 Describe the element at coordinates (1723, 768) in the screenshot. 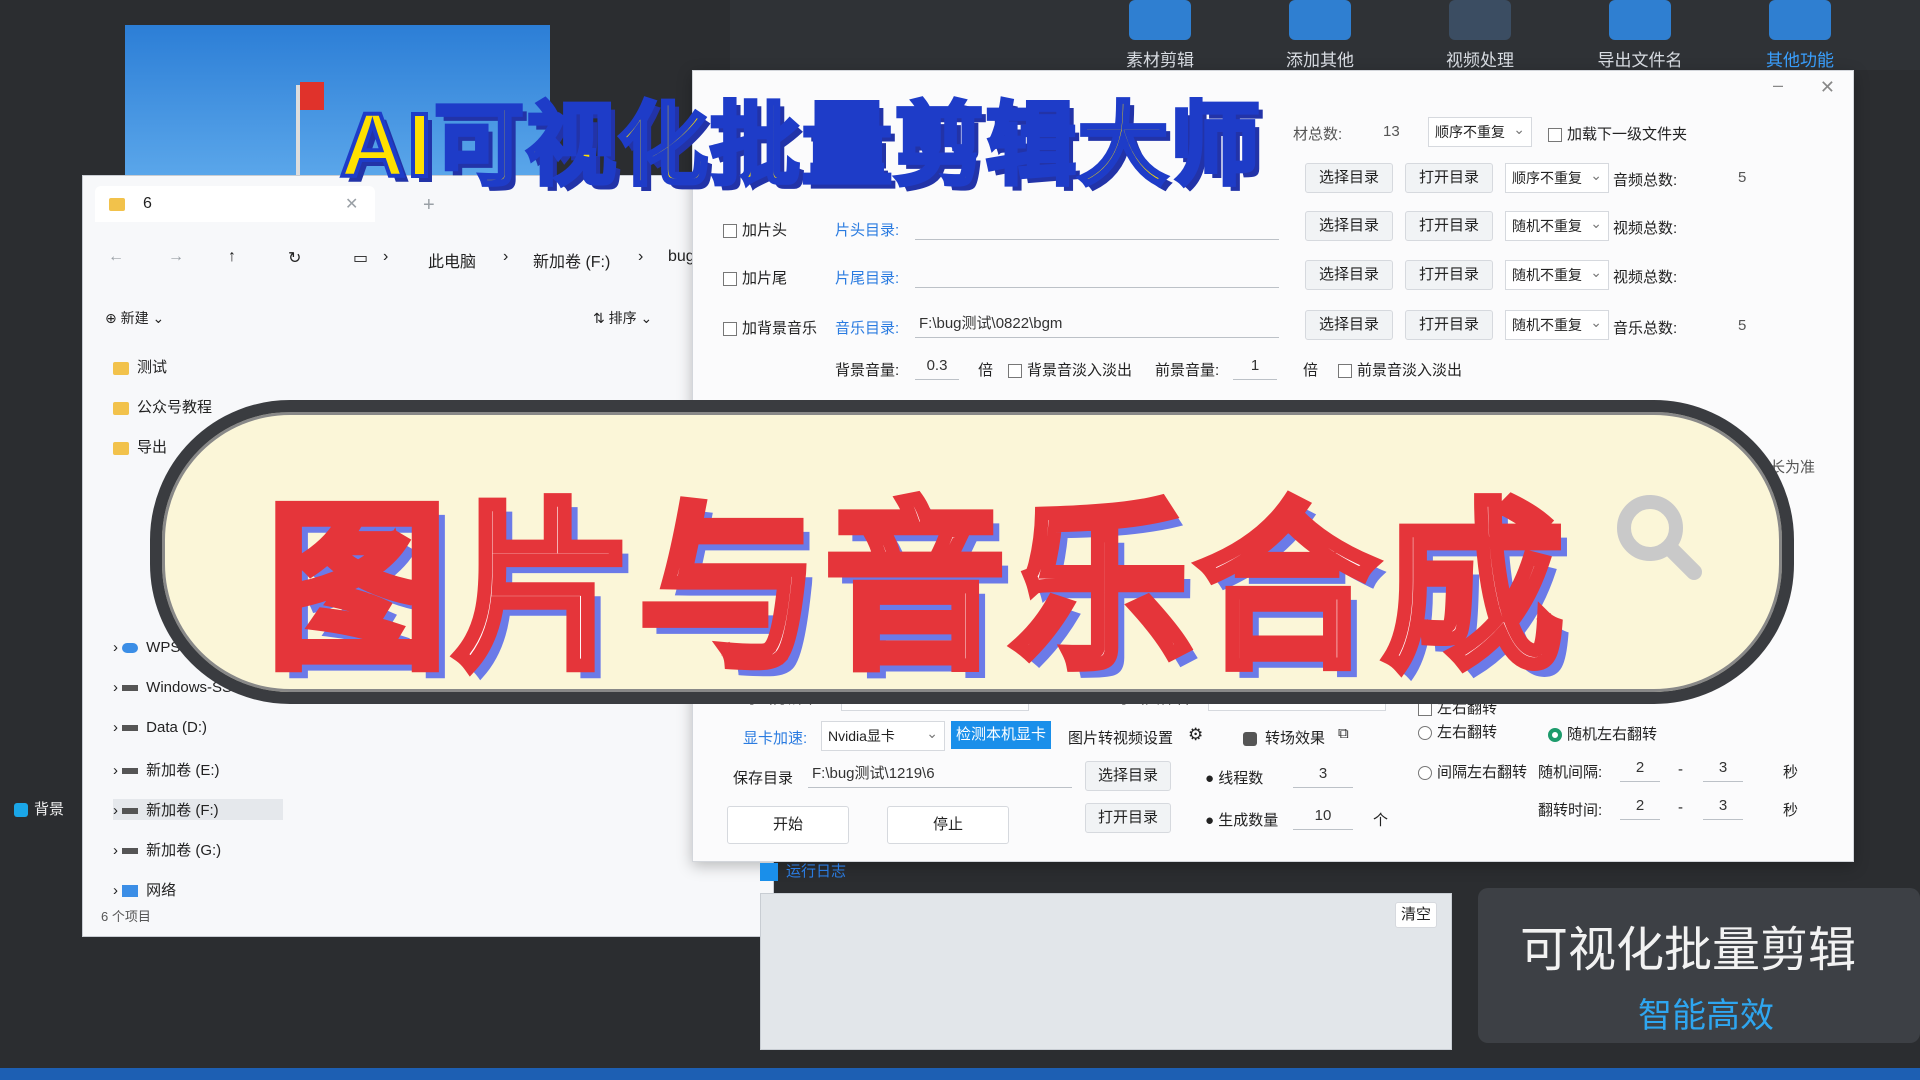

I see `interval-max-stepper: 3` at that location.